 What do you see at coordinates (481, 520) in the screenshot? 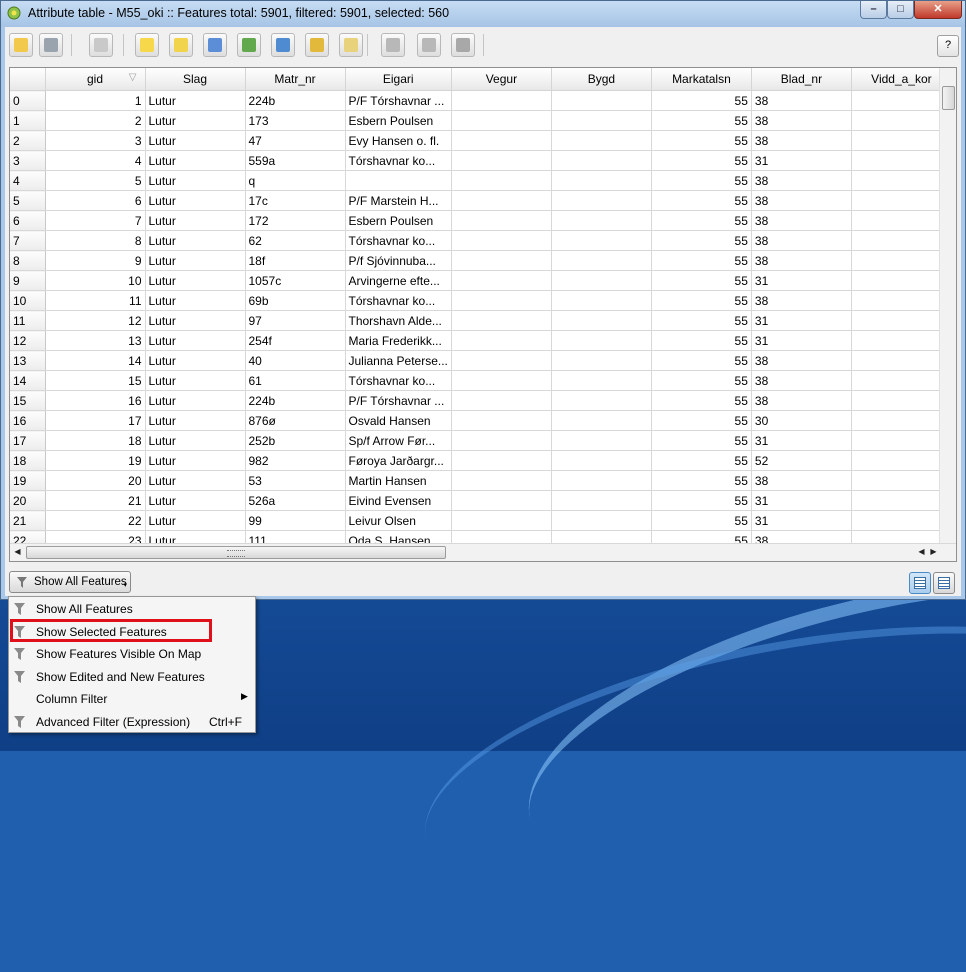
I see `table-row: 2122Lutur99Leivur Olsen 55315` at bounding box center [481, 520].